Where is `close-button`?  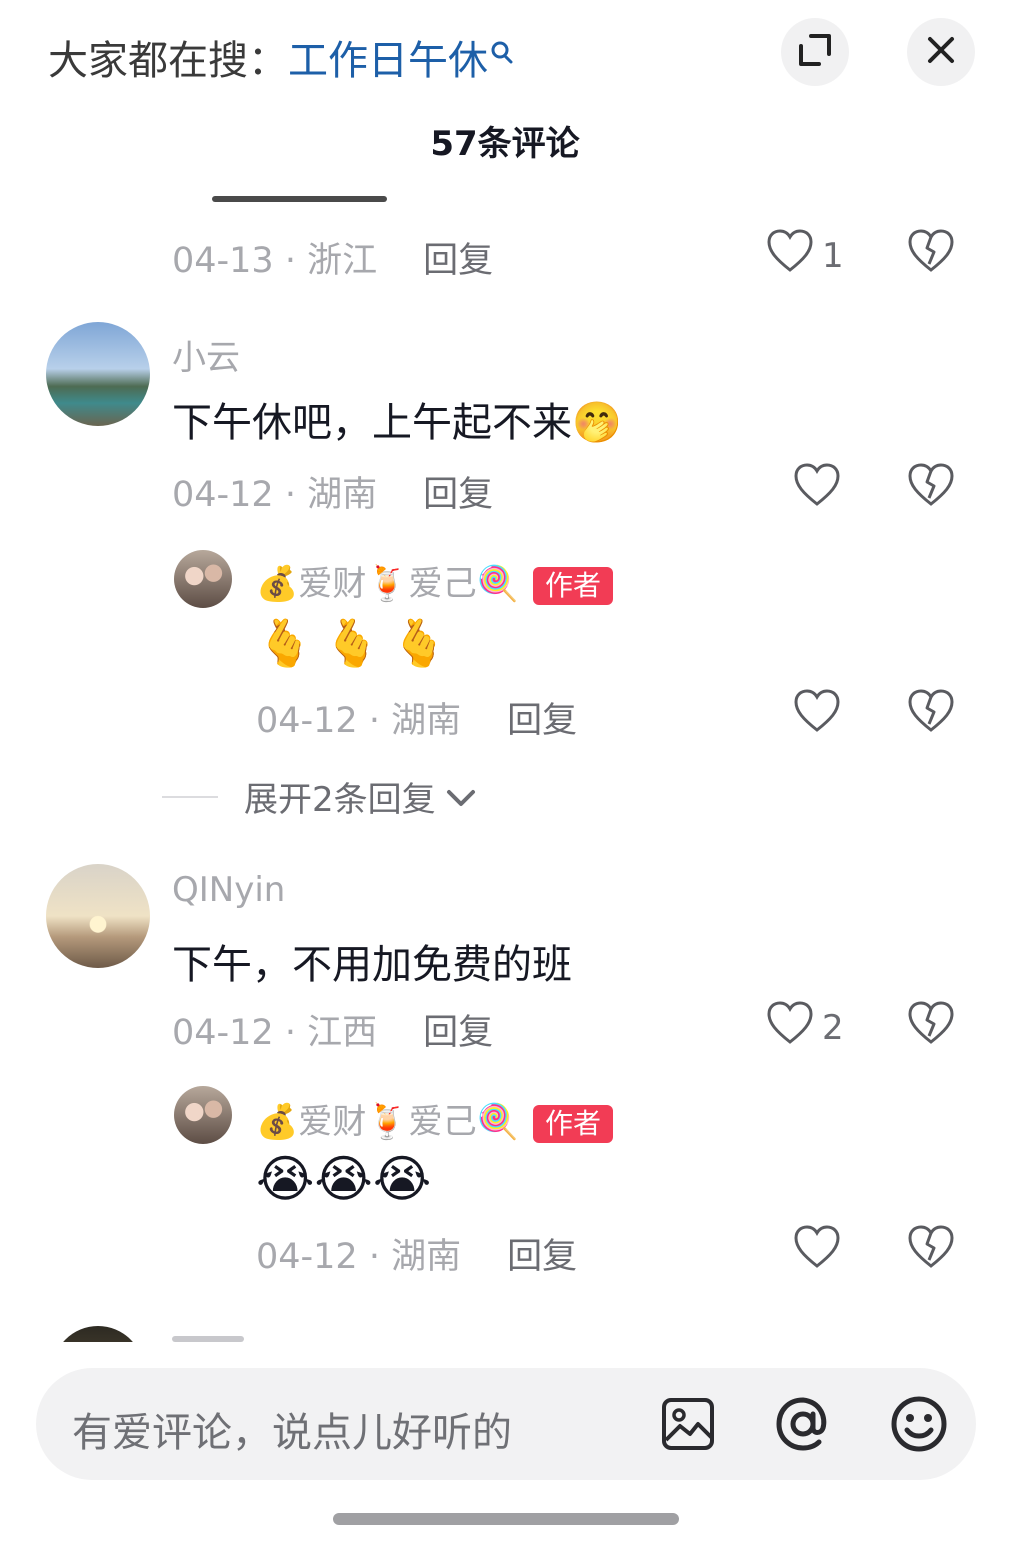 close-button is located at coordinates (941, 52).